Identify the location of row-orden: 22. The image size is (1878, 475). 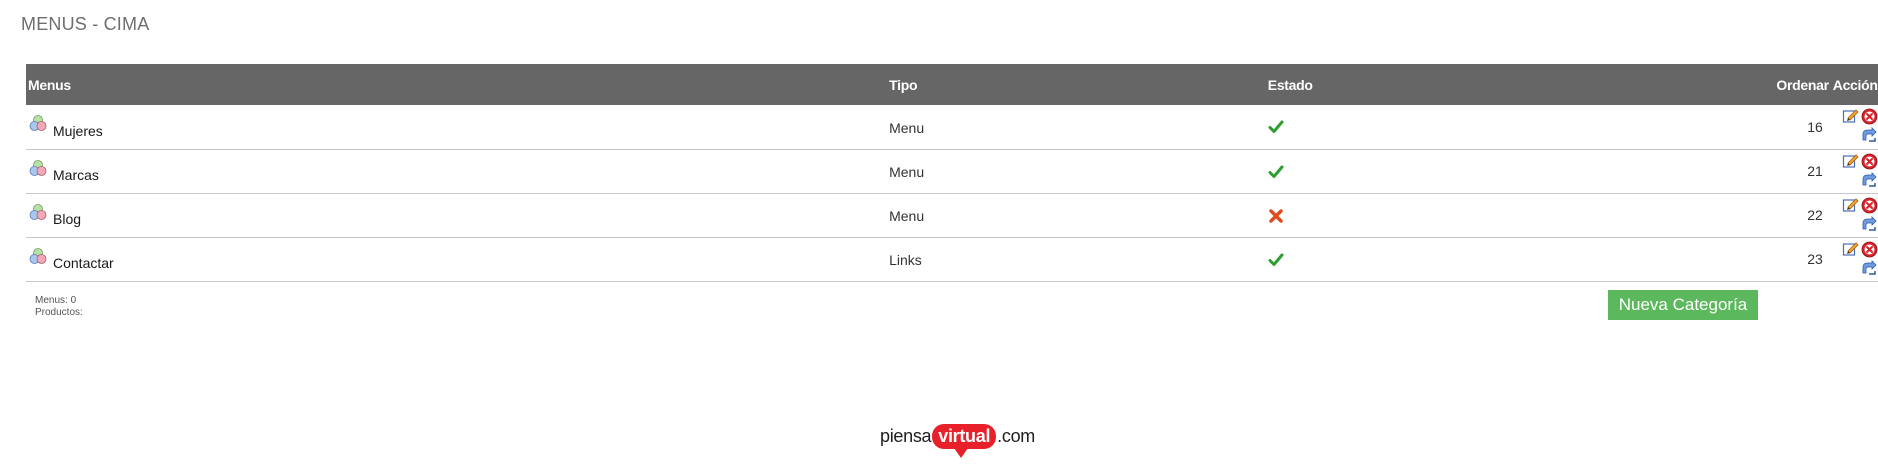
(1815, 215).